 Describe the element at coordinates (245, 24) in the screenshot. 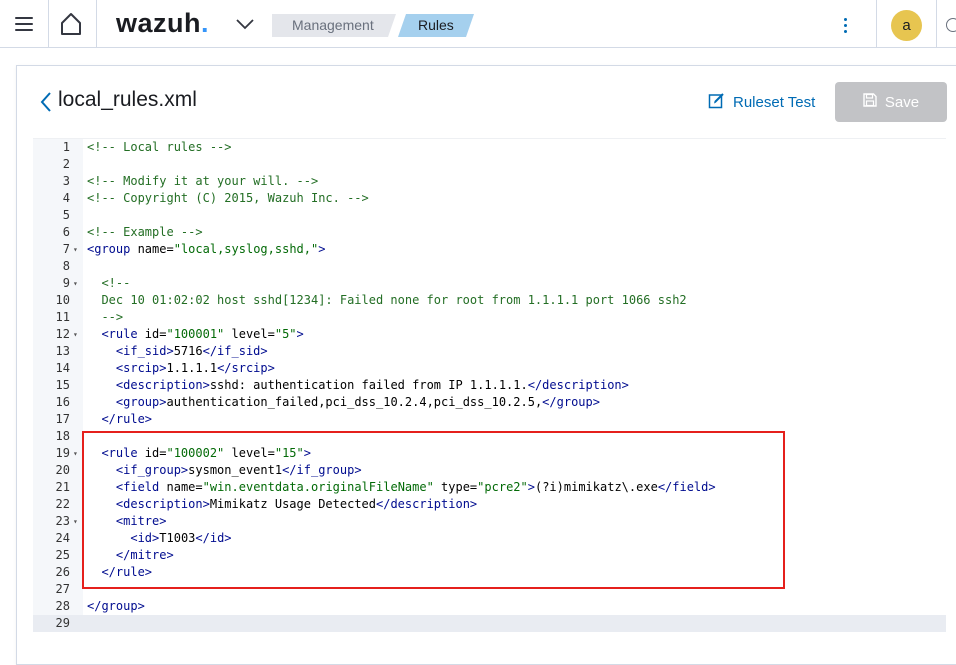

I see `chevron-down-icon` at that location.